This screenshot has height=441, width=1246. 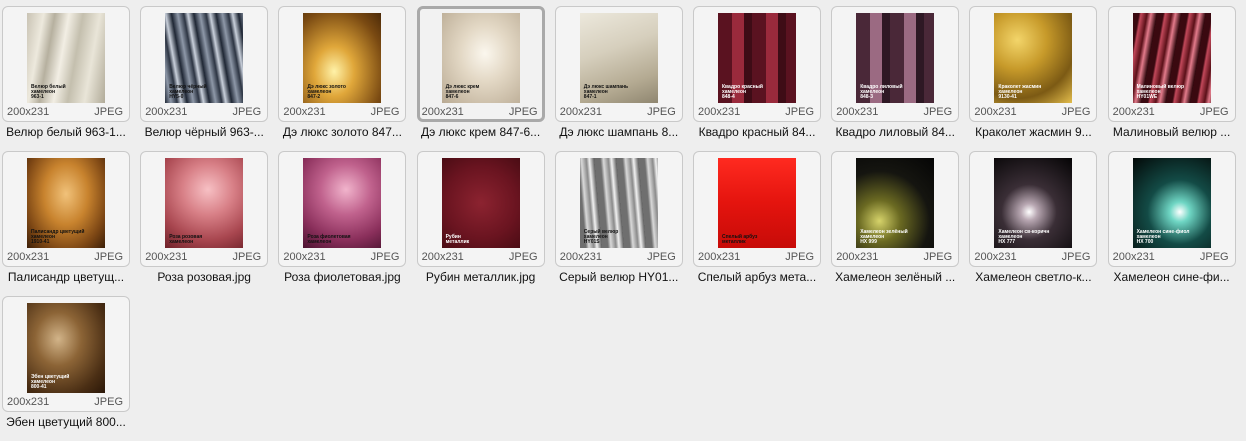 What do you see at coordinates (481, 277) in the screenshot?
I see `file-name: Рубин металлик.jpg` at bounding box center [481, 277].